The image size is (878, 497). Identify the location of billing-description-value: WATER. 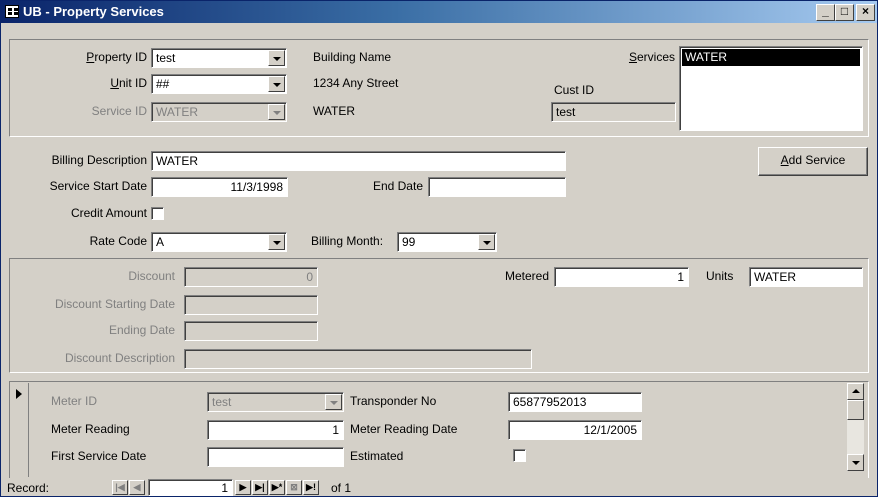
(177, 161).